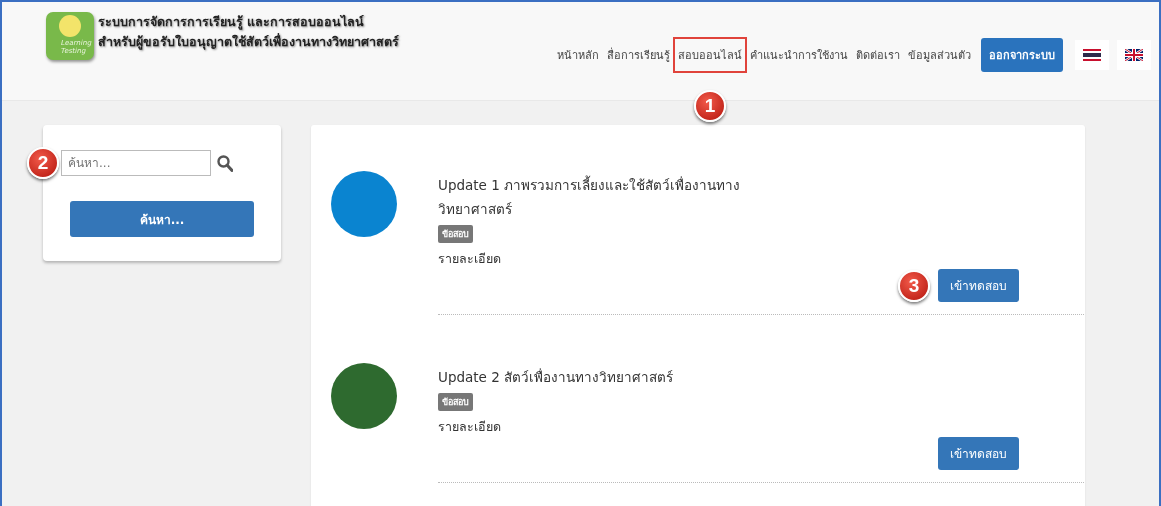 The width and height of the screenshot is (1161, 506). I want to click on annotation-badge: 3, so click(914, 285).